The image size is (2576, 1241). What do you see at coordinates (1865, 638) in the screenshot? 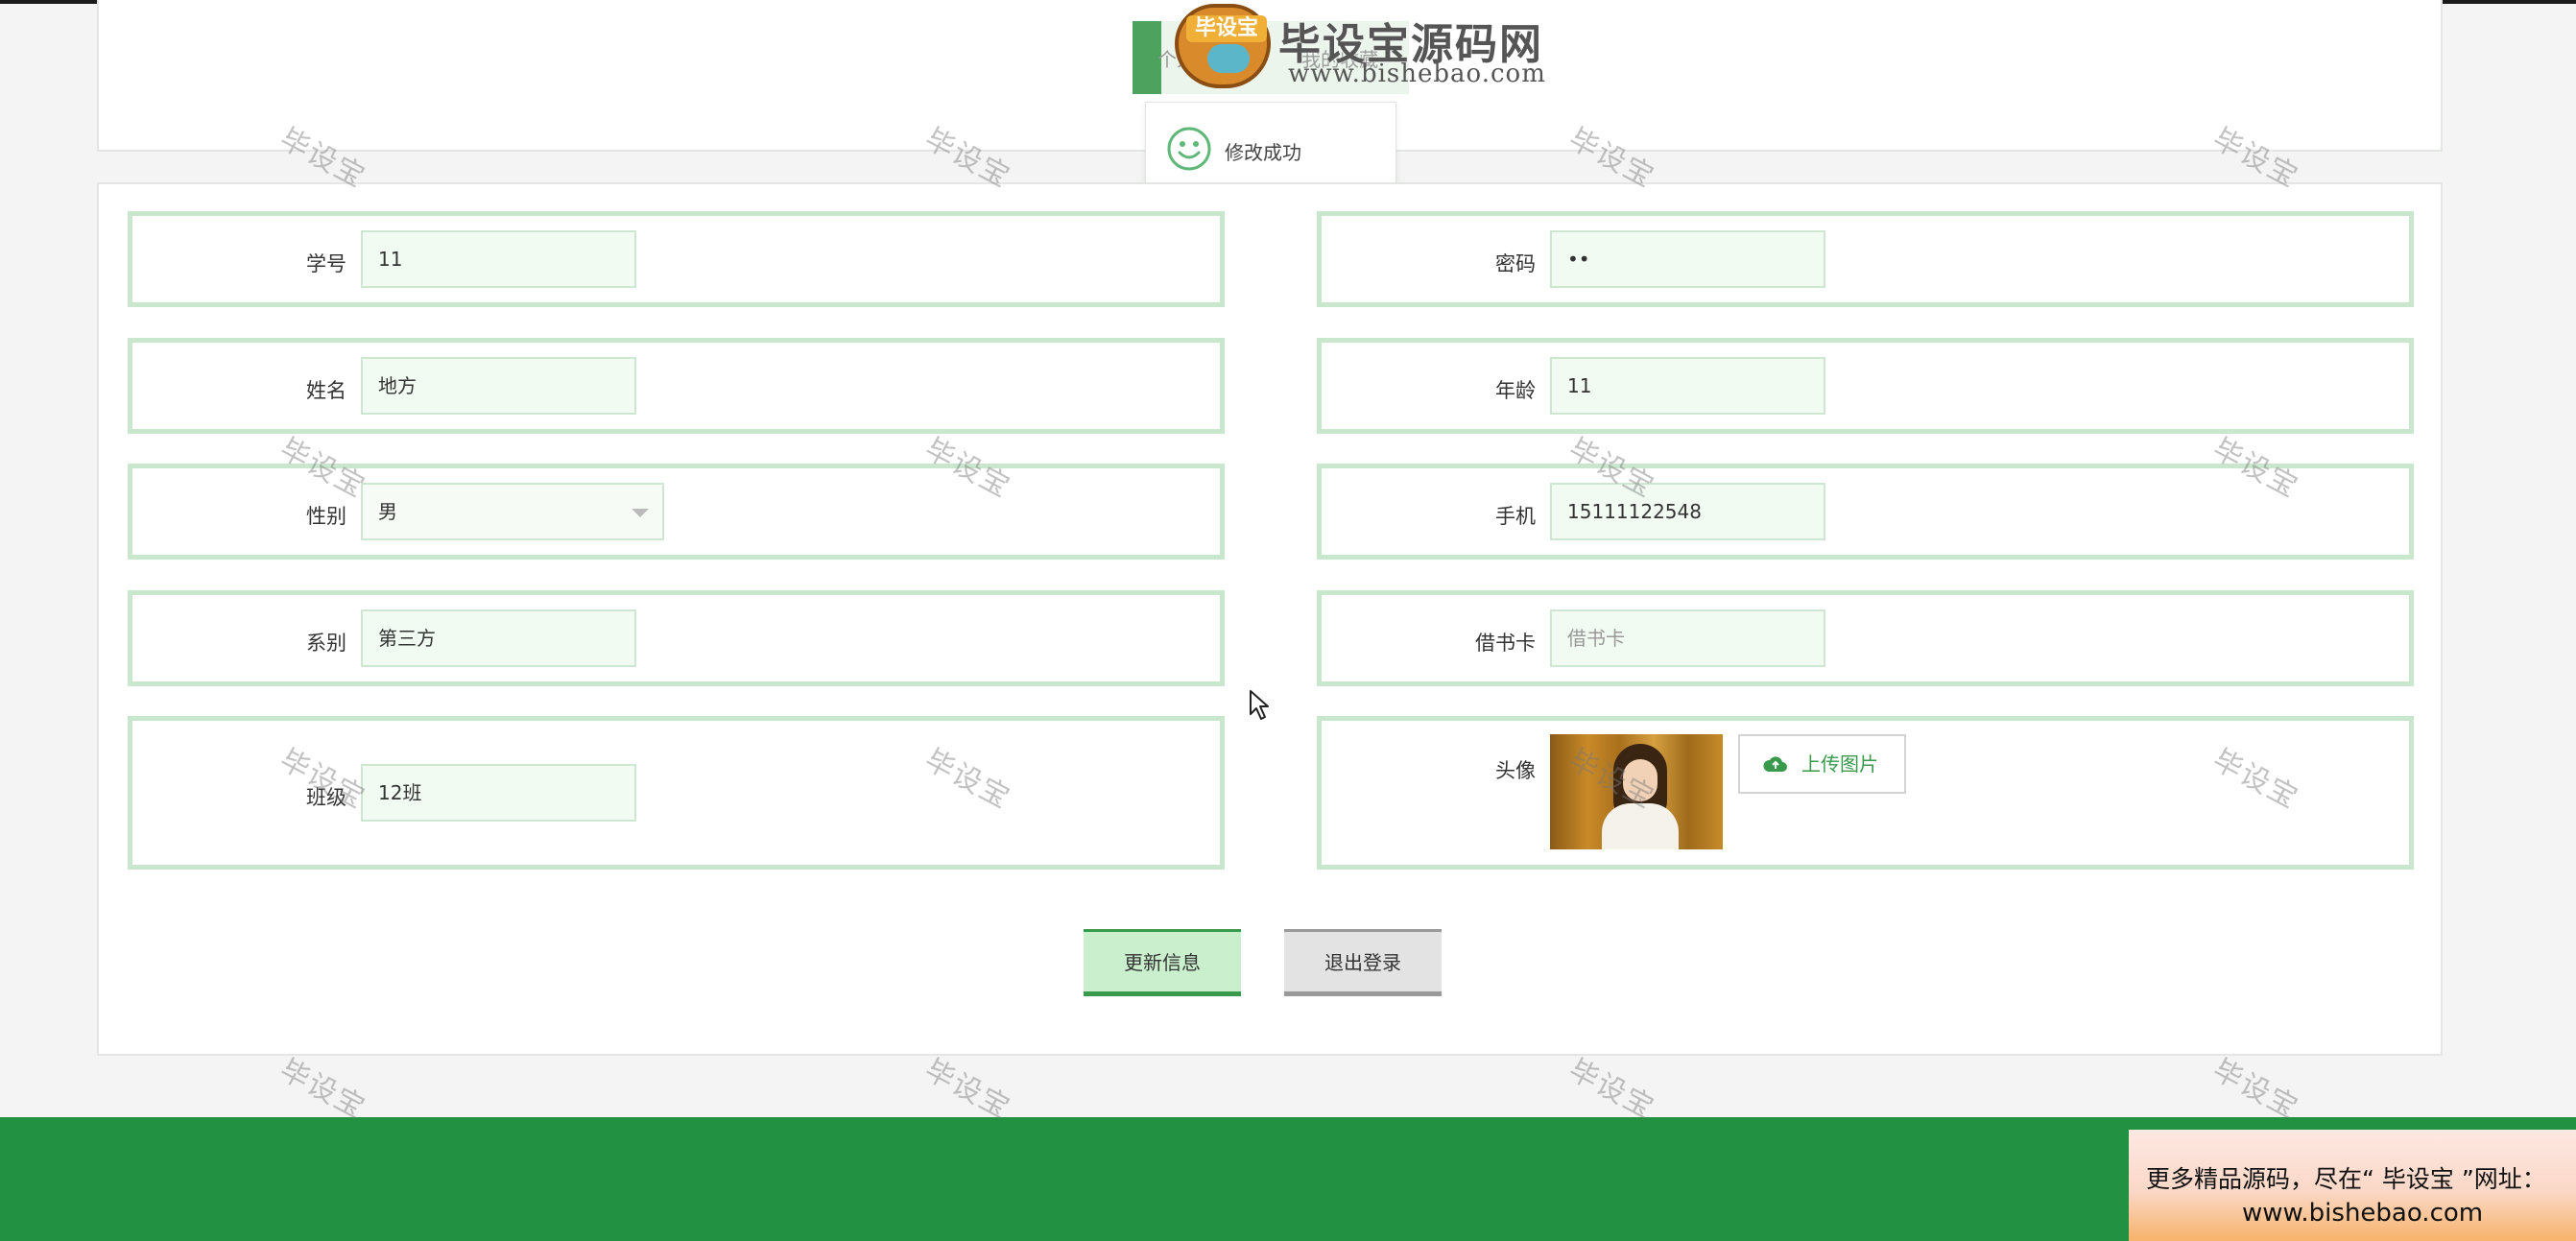
I see `field-library-card: 借书卡 借书卡` at bounding box center [1865, 638].